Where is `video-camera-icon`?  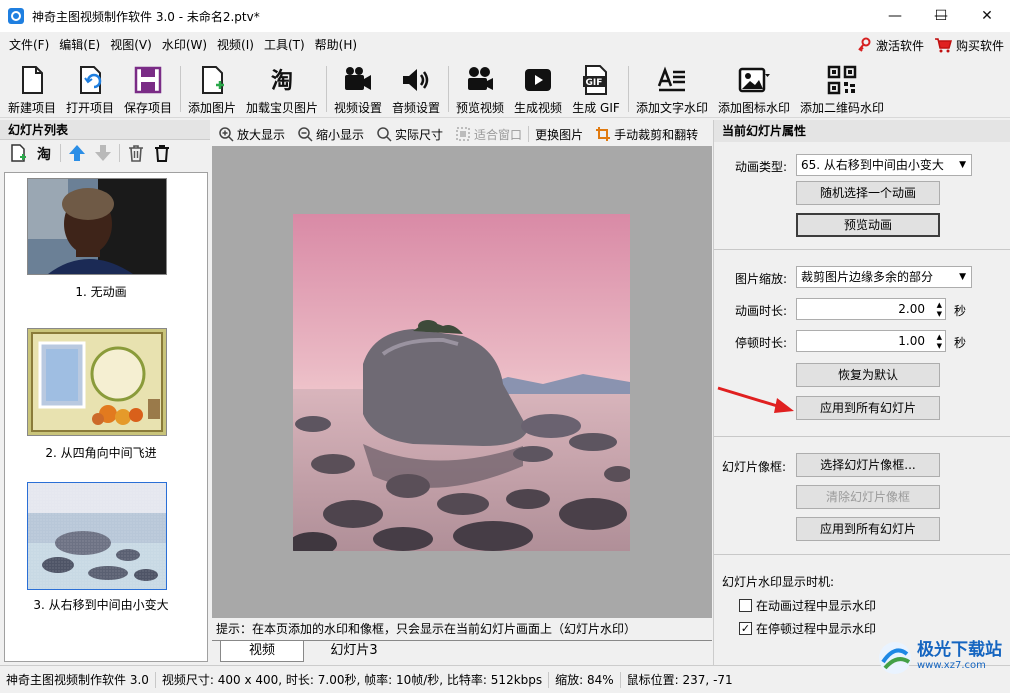 video-camera-icon is located at coordinates (358, 78).